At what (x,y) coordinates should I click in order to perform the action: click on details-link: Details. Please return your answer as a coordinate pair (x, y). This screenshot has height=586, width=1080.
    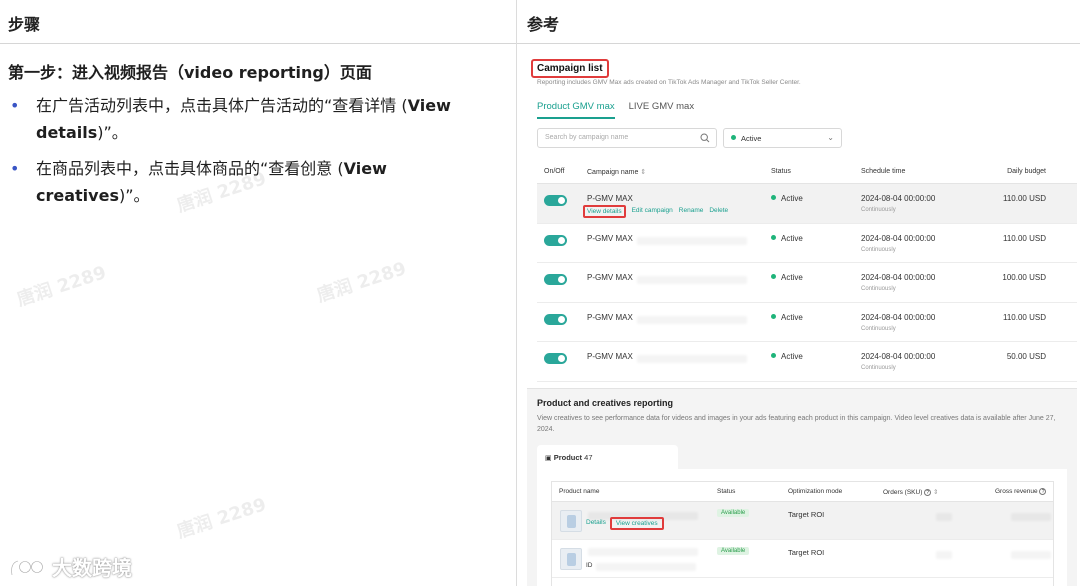
    Looking at the image, I should click on (596, 524).